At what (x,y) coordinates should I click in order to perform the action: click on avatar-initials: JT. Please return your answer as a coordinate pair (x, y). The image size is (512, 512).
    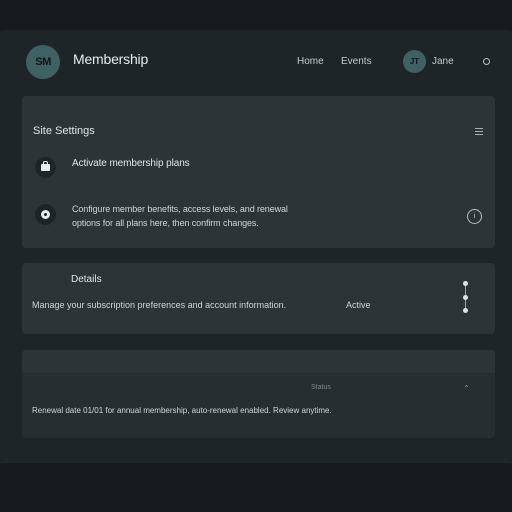
    Looking at the image, I should click on (414, 61).